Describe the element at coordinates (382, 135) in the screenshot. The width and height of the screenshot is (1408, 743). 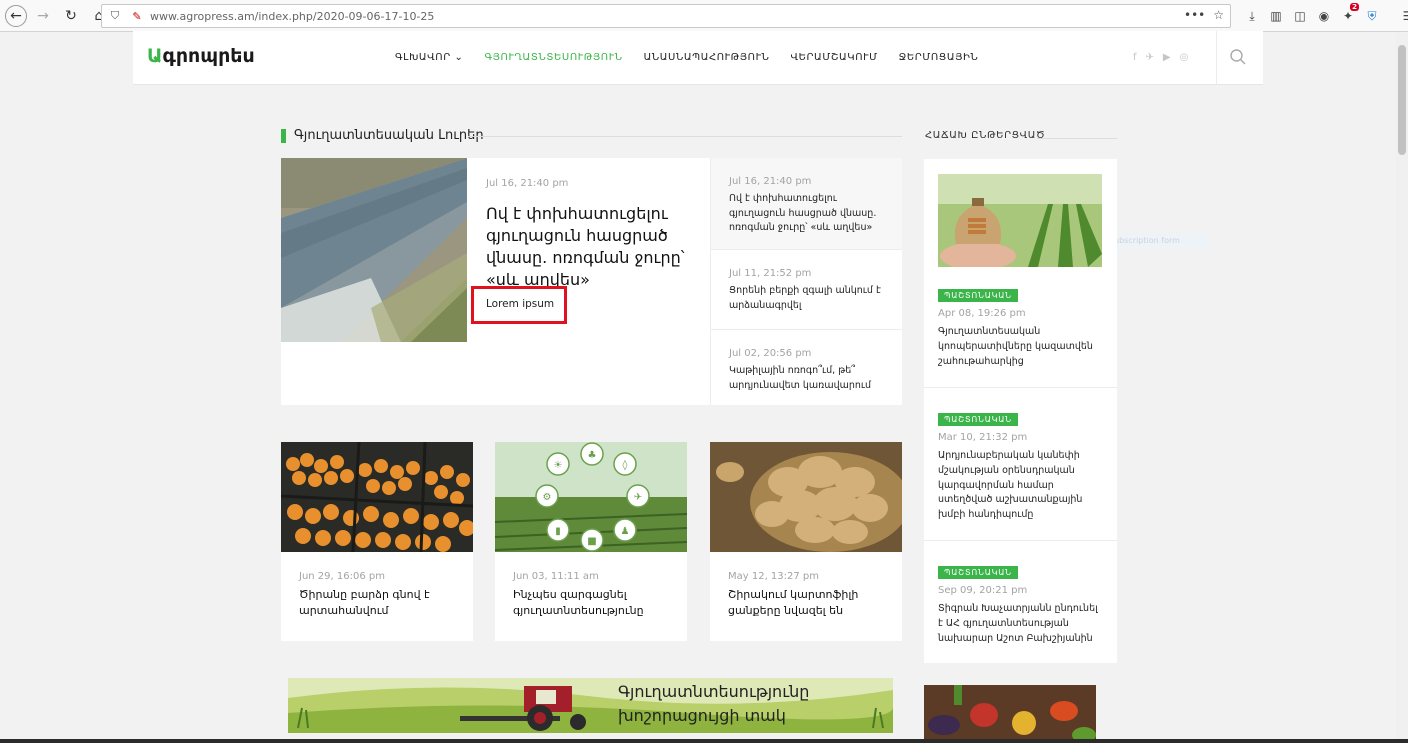
I see `section-title: Գյուղատնտեսական Լուրեր` at that location.